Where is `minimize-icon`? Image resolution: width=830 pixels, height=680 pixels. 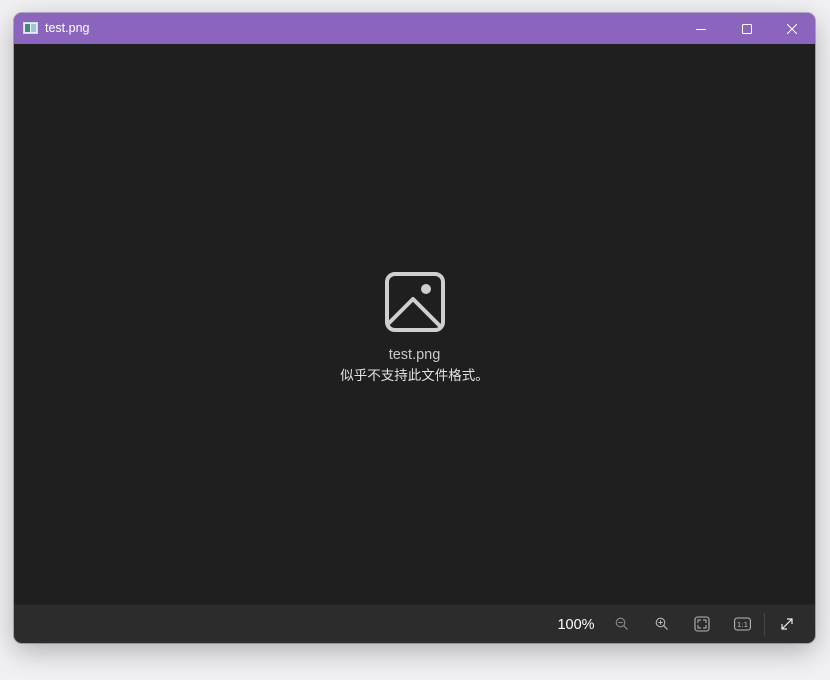 minimize-icon is located at coordinates (701, 29).